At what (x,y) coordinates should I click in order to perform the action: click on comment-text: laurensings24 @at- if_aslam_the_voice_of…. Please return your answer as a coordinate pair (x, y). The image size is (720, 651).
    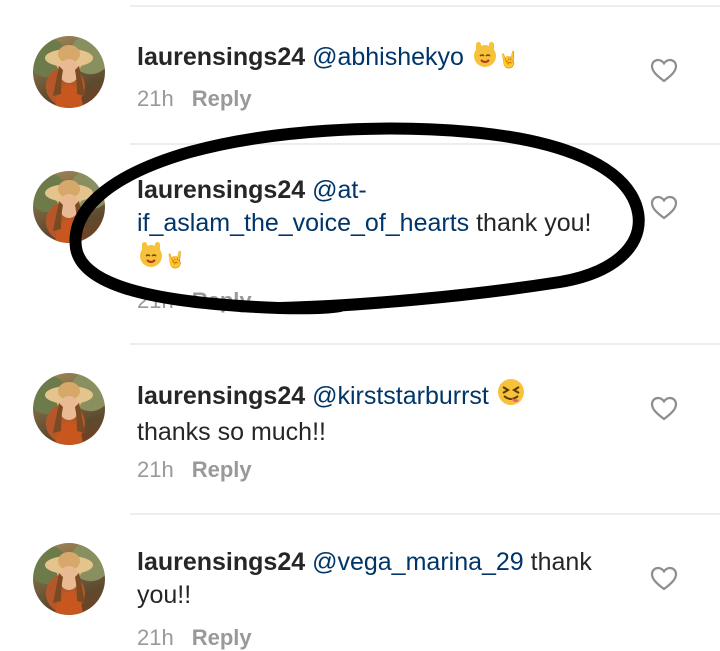
    Looking at the image, I should click on (367, 225).